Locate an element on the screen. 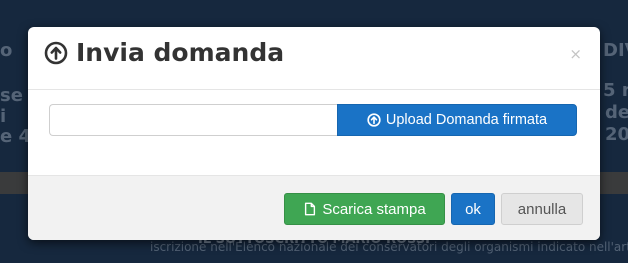  scarica-stampa-button: Scarica stampa is located at coordinates (364, 209).